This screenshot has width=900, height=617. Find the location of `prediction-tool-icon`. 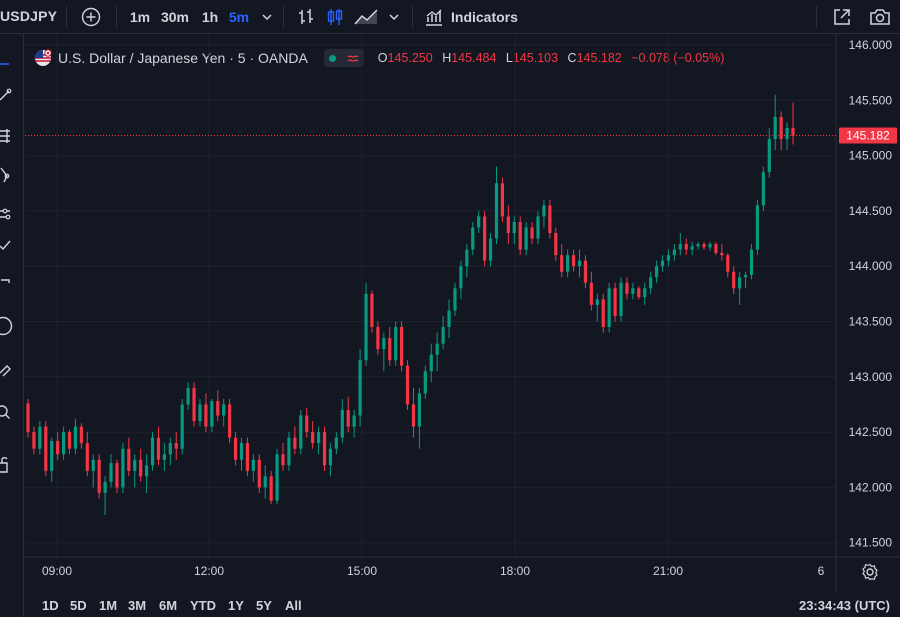

prediction-tool-icon is located at coordinates (7, 214).